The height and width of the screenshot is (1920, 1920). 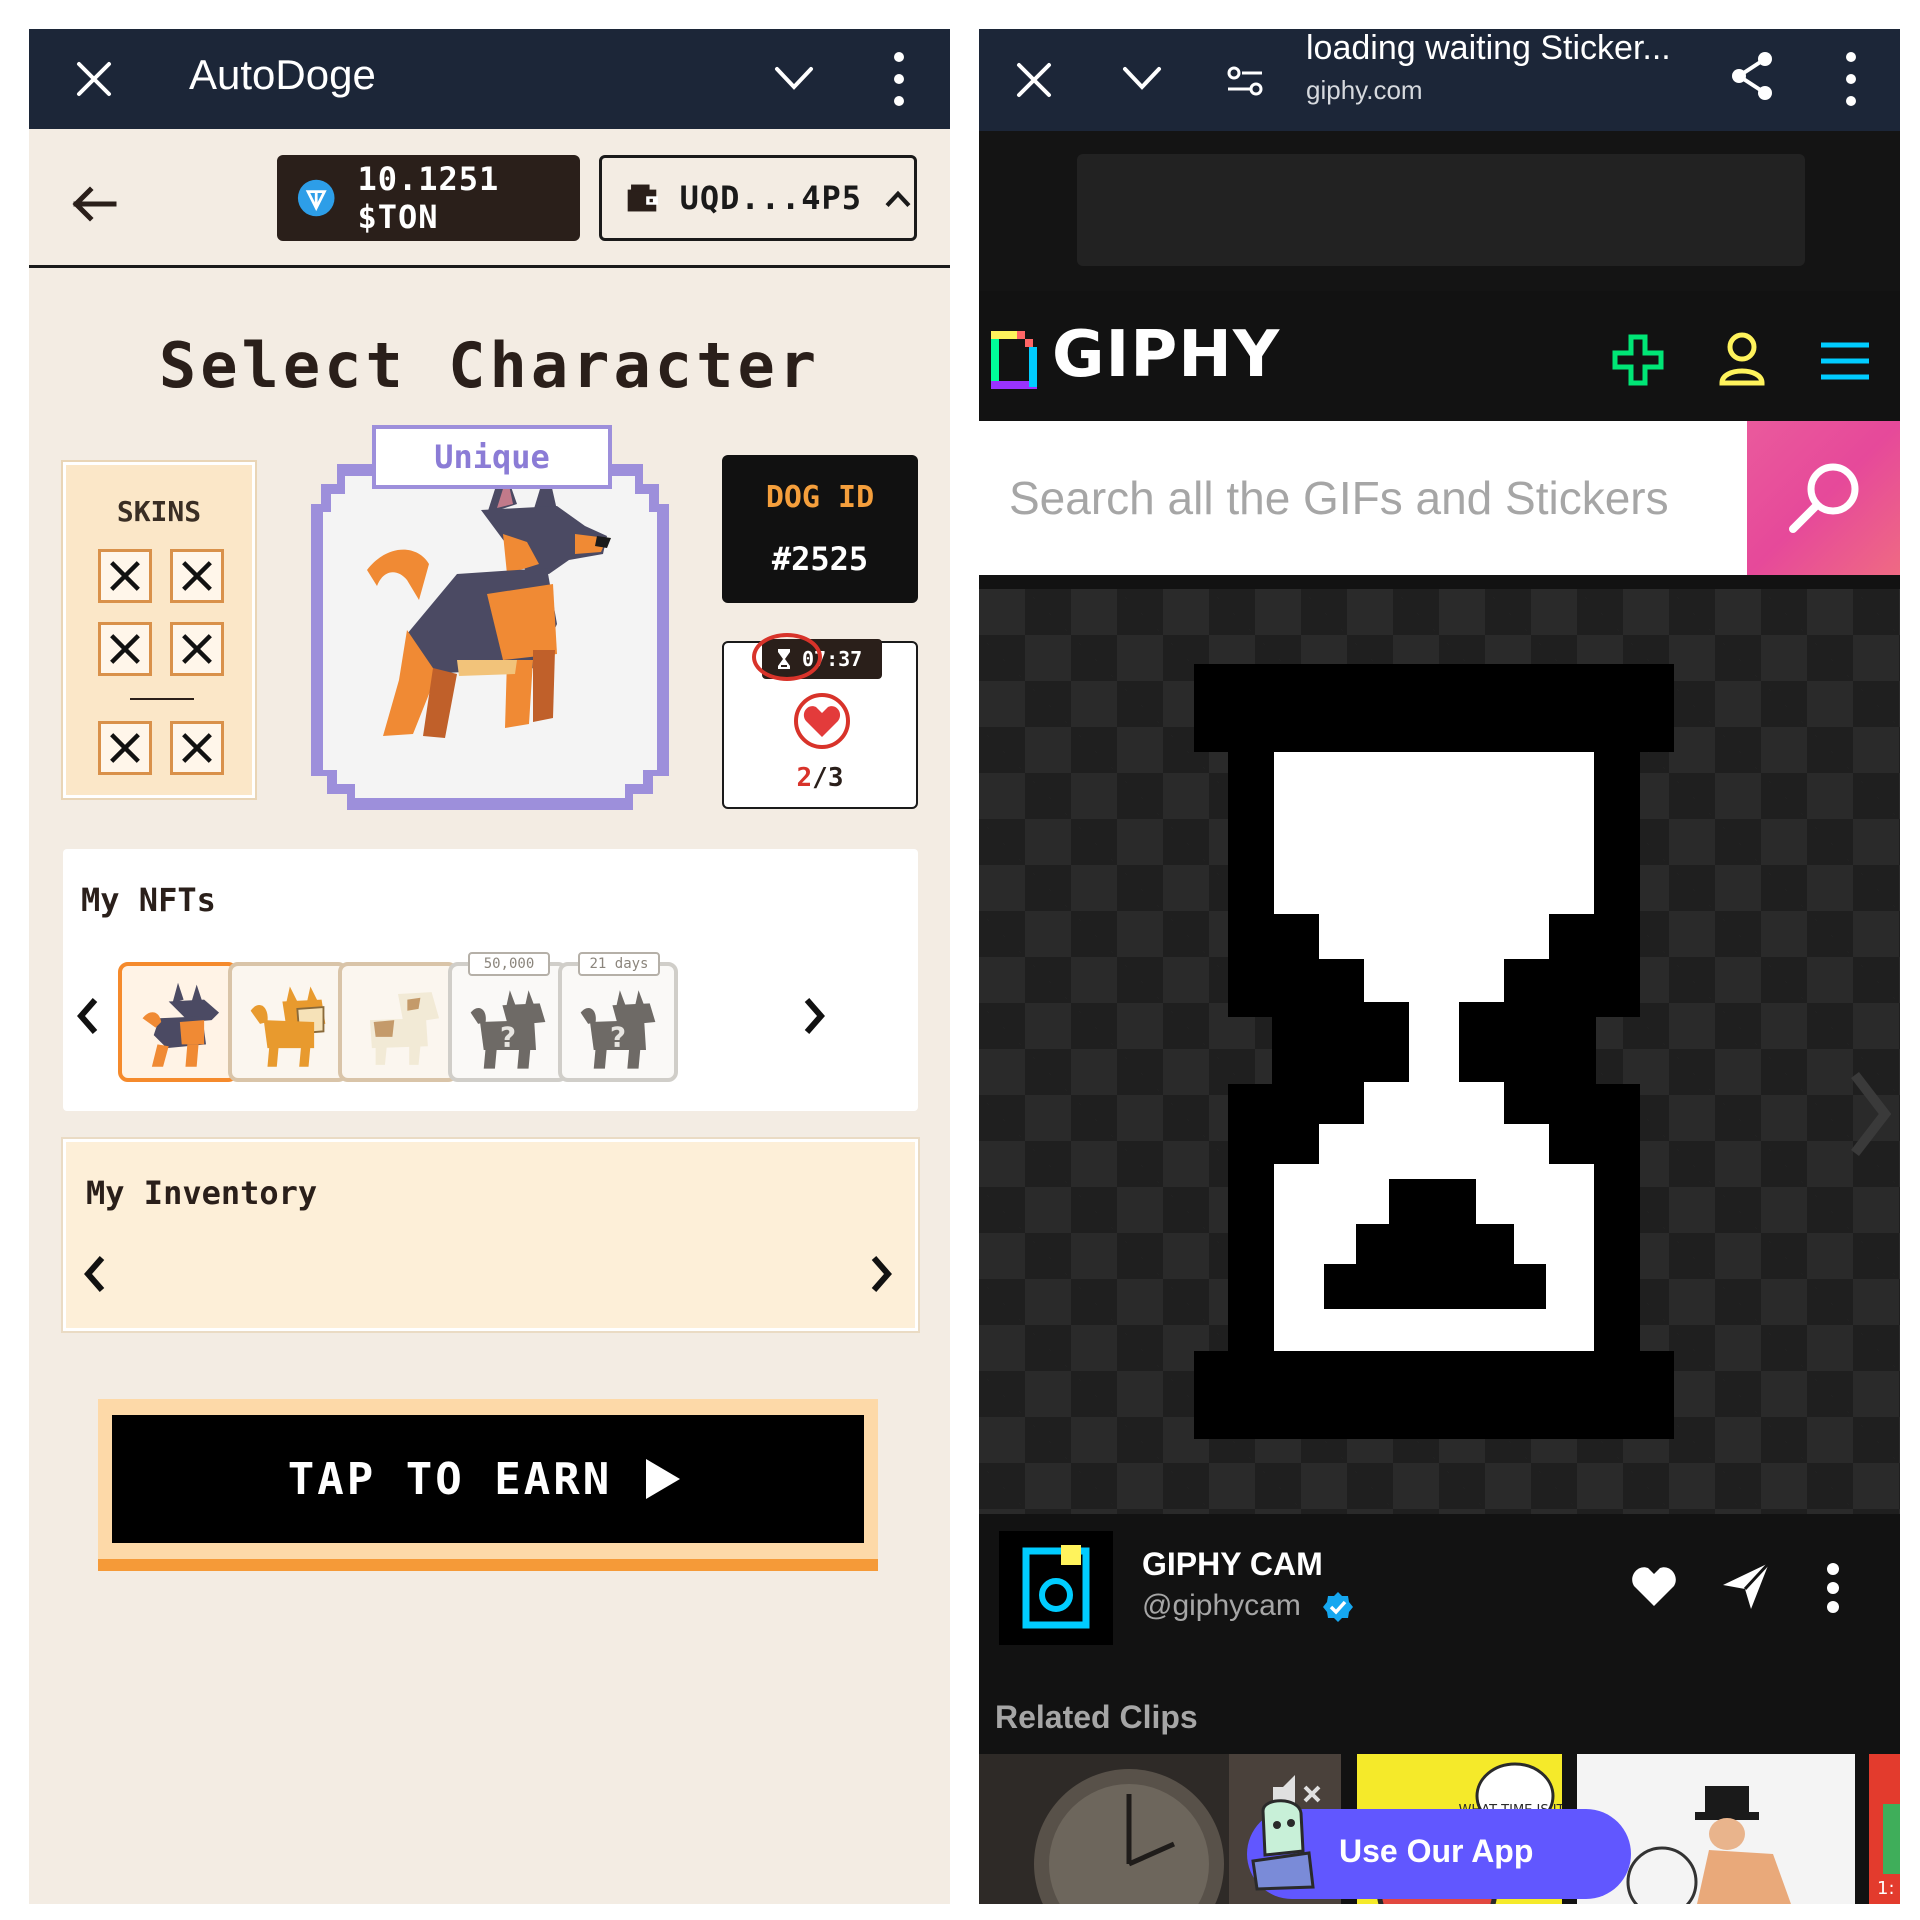 What do you see at coordinates (771, 198) in the screenshot?
I see `wallet-address: UQD...4P5` at bounding box center [771, 198].